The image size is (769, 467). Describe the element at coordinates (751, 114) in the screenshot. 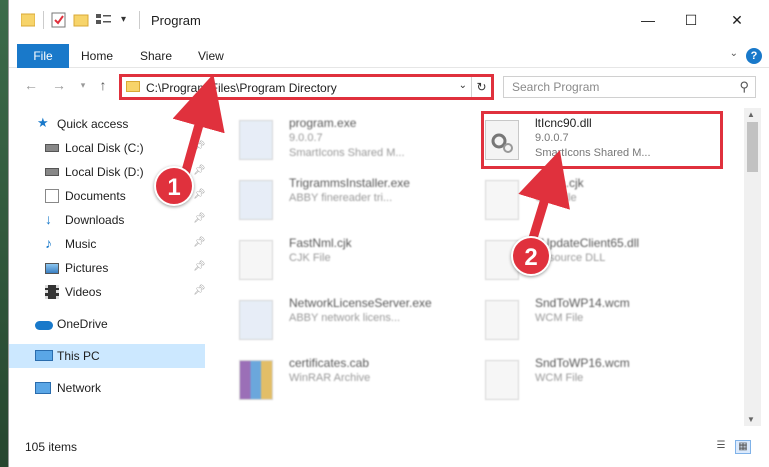

I see `scroll-up-icon: ▲` at that location.